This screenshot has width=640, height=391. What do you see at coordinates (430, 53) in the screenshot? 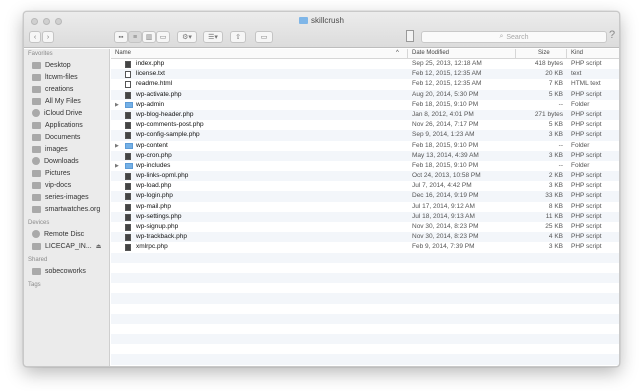
I see `column-header-date: Date Modified` at bounding box center [430, 53].